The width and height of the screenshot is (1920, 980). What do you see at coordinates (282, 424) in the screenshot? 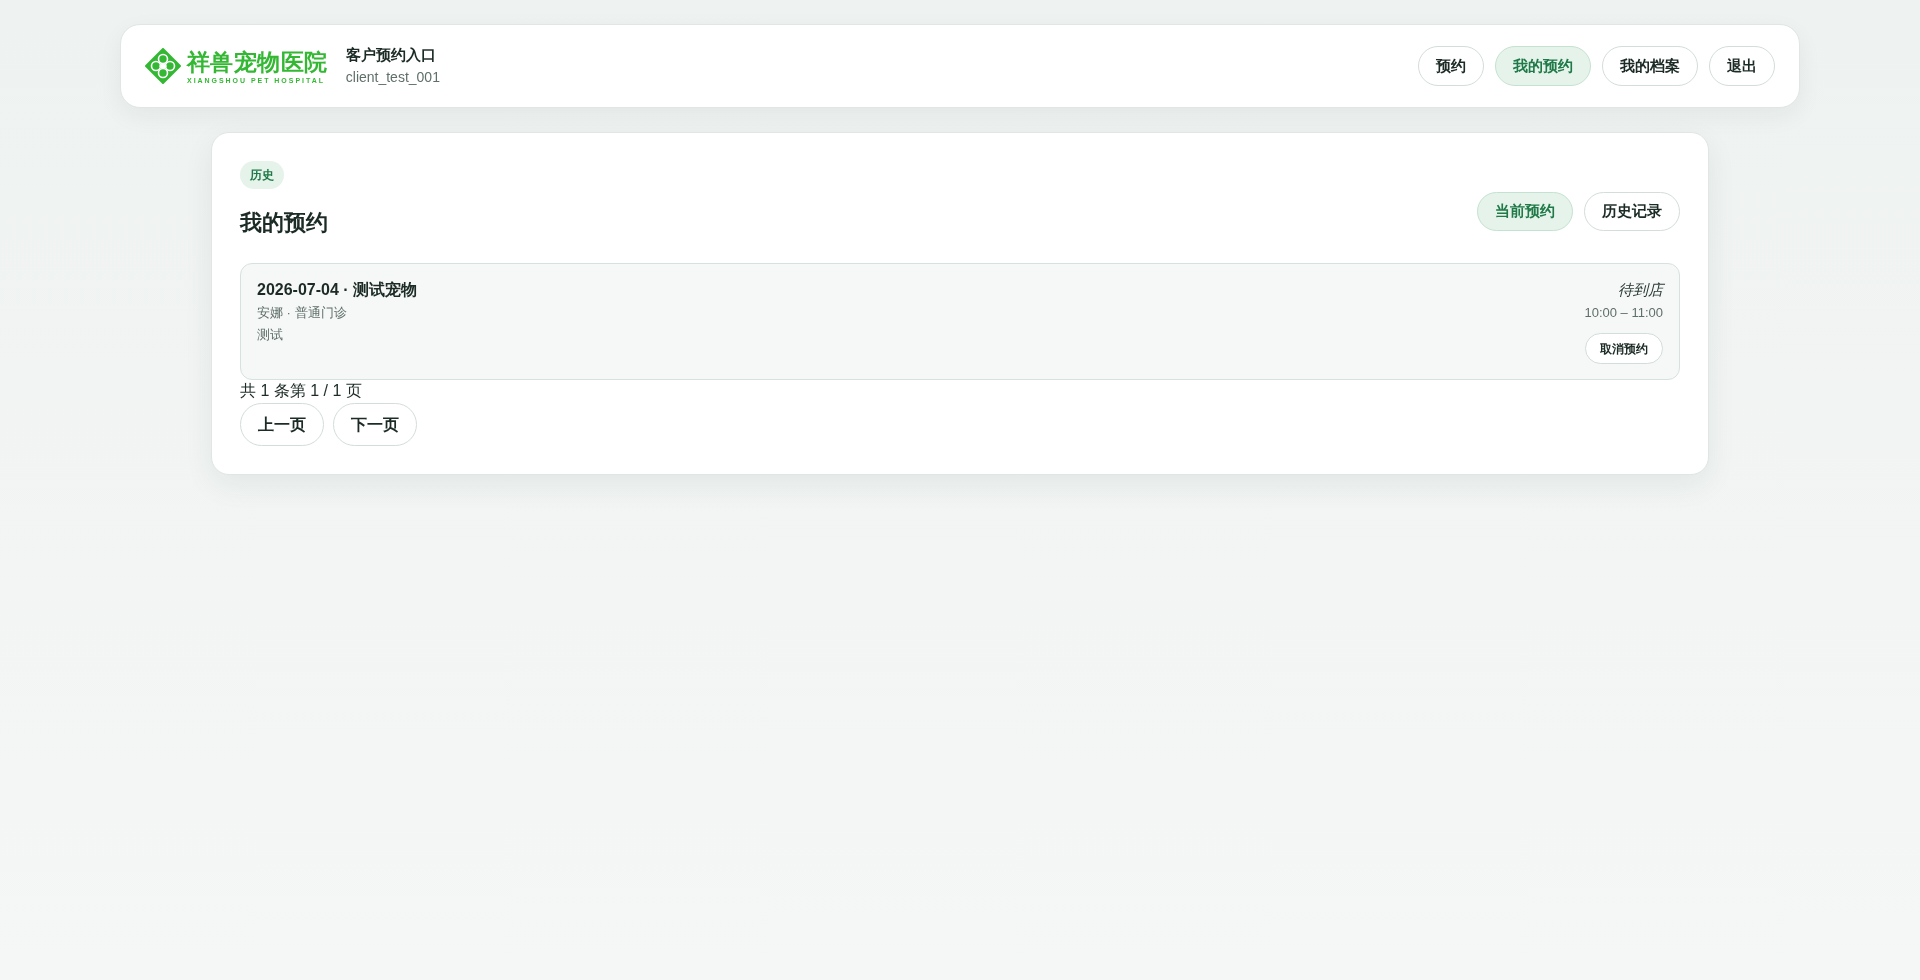
I see `page-button: 上一页` at bounding box center [282, 424].